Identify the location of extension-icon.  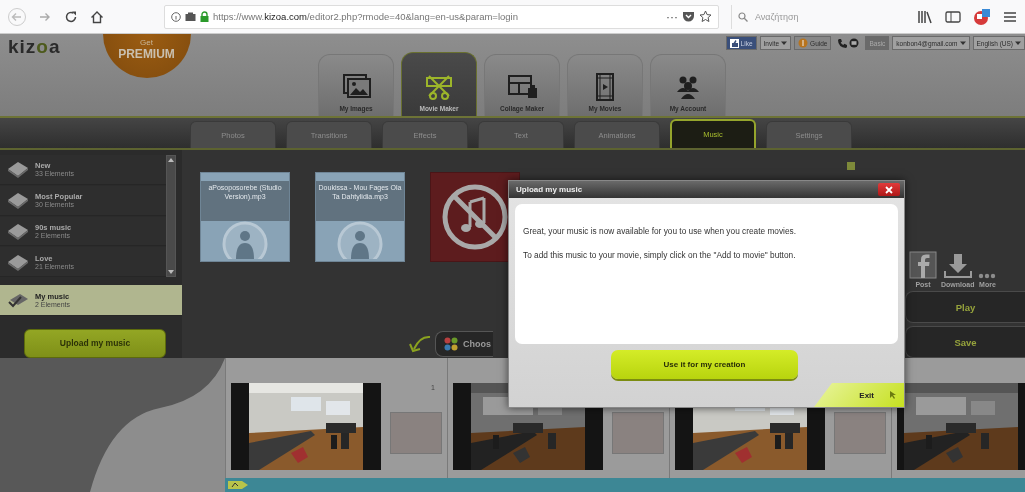
(982, 16).